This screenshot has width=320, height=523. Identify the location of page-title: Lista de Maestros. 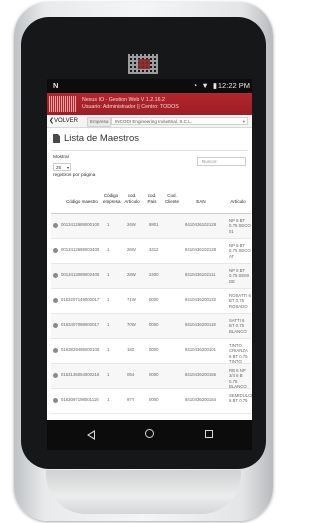
(101, 138).